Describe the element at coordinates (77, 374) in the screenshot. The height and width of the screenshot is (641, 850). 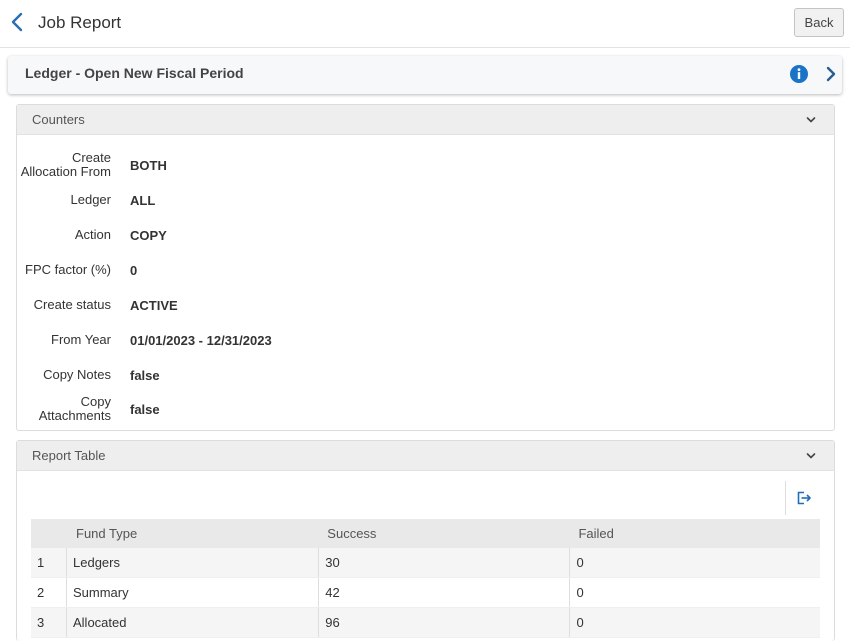
I see `counter-label: Copy Notes` at that location.